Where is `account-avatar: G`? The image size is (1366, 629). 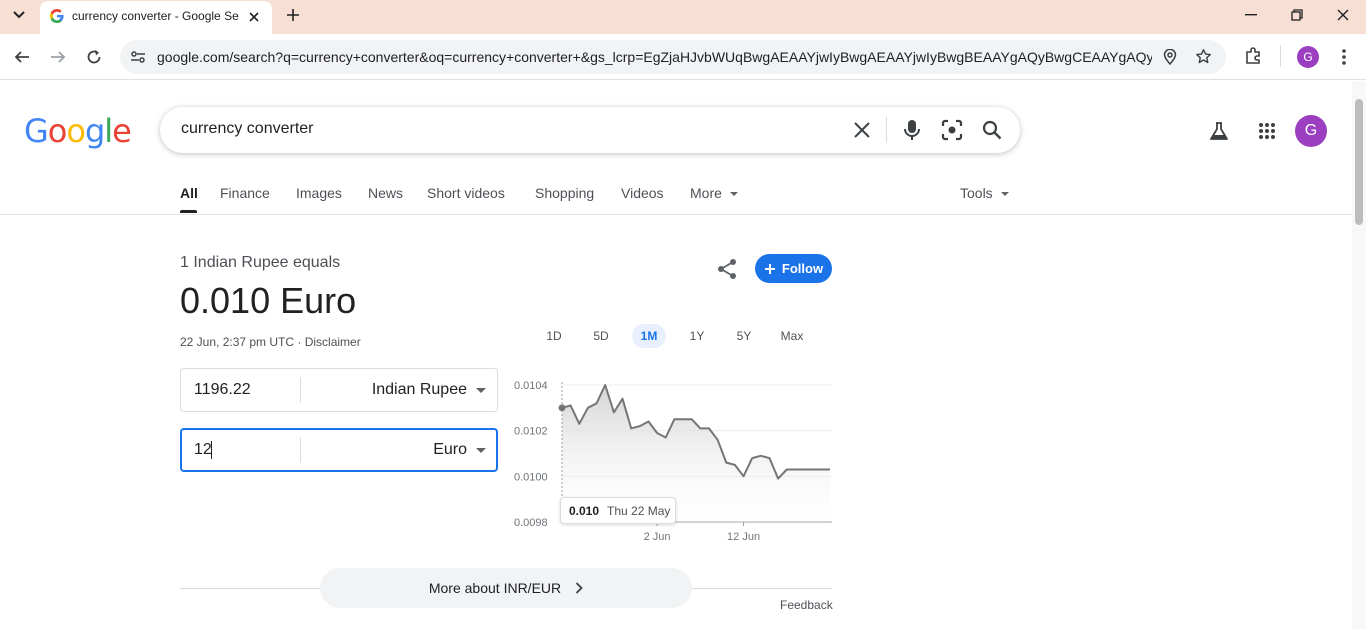 account-avatar: G is located at coordinates (1311, 131).